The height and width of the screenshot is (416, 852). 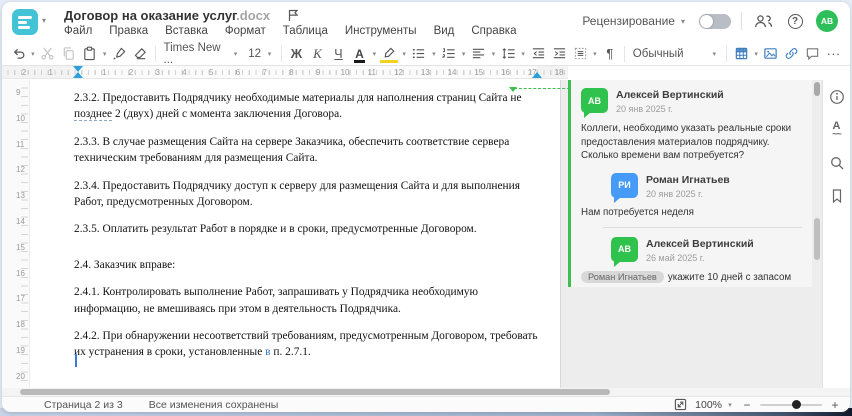 I want to click on insert-image-button, so click(x=771, y=54).